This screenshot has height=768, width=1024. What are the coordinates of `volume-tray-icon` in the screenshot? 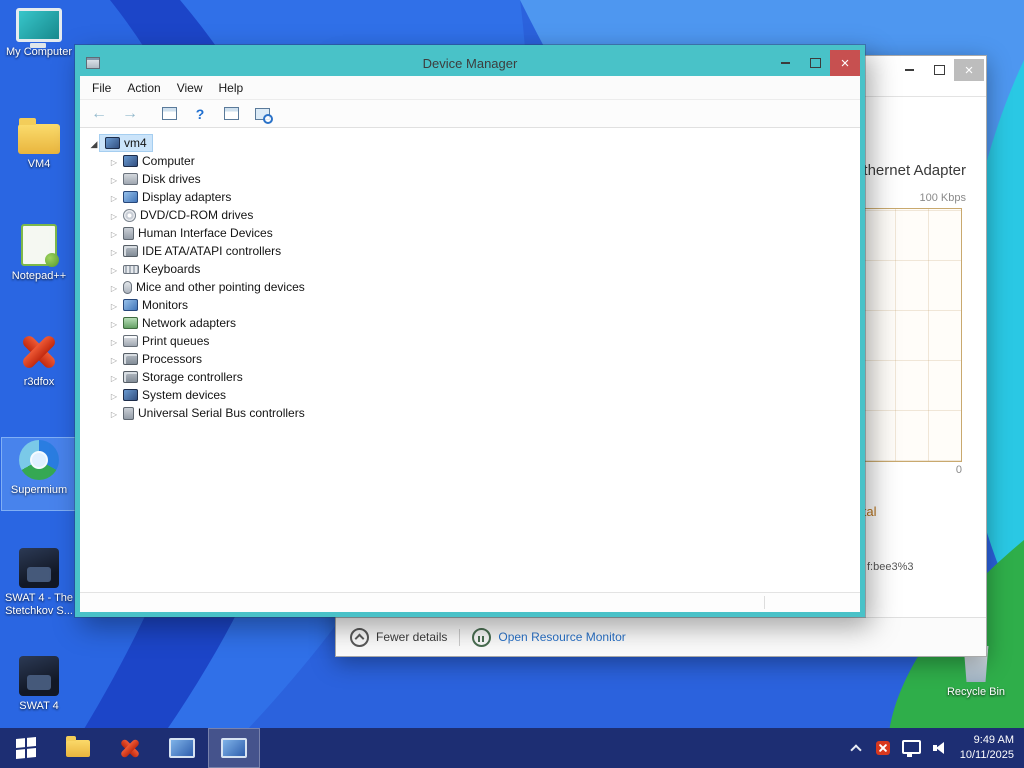 It's located at (940, 748).